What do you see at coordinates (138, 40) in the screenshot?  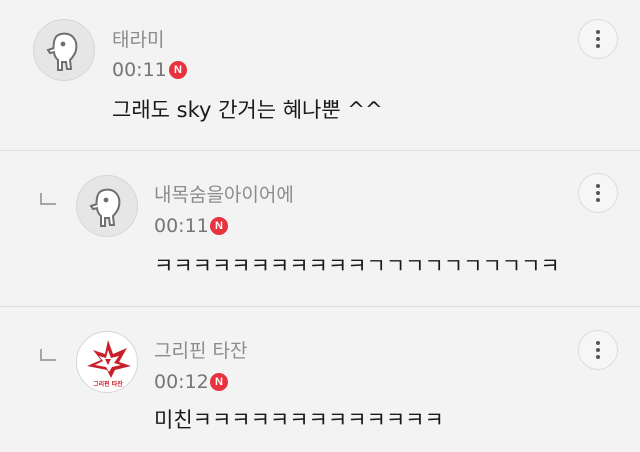 I see `comment-username: 태라미` at bounding box center [138, 40].